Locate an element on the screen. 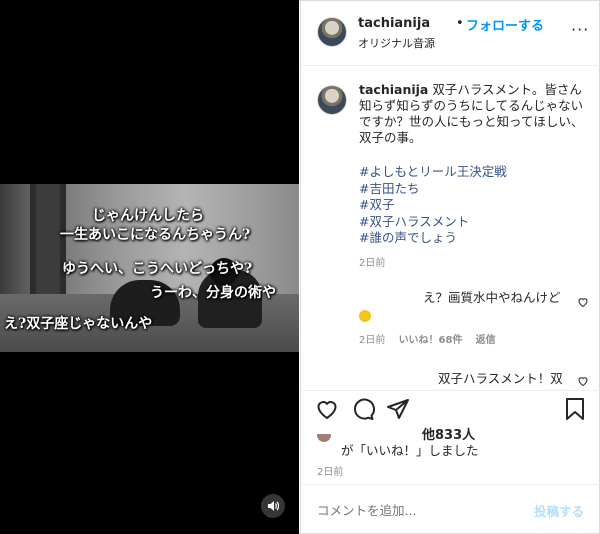 The image size is (600, 534). comment-composer: 投稿する is located at coordinates (450, 509).